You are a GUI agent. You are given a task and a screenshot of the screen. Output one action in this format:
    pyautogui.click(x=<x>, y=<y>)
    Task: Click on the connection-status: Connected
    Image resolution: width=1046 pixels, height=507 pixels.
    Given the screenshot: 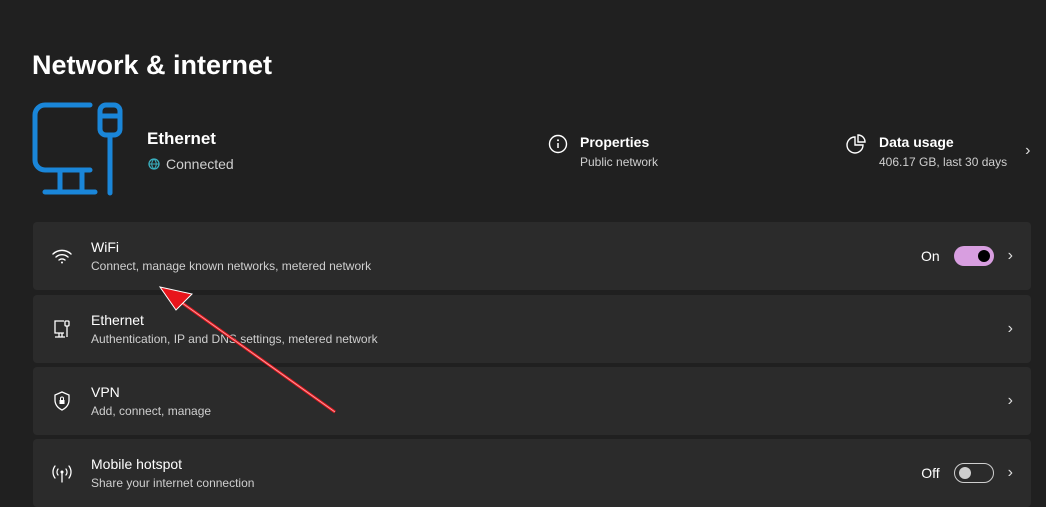 What is the action you would take?
    pyautogui.click(x=191, y=164)
    